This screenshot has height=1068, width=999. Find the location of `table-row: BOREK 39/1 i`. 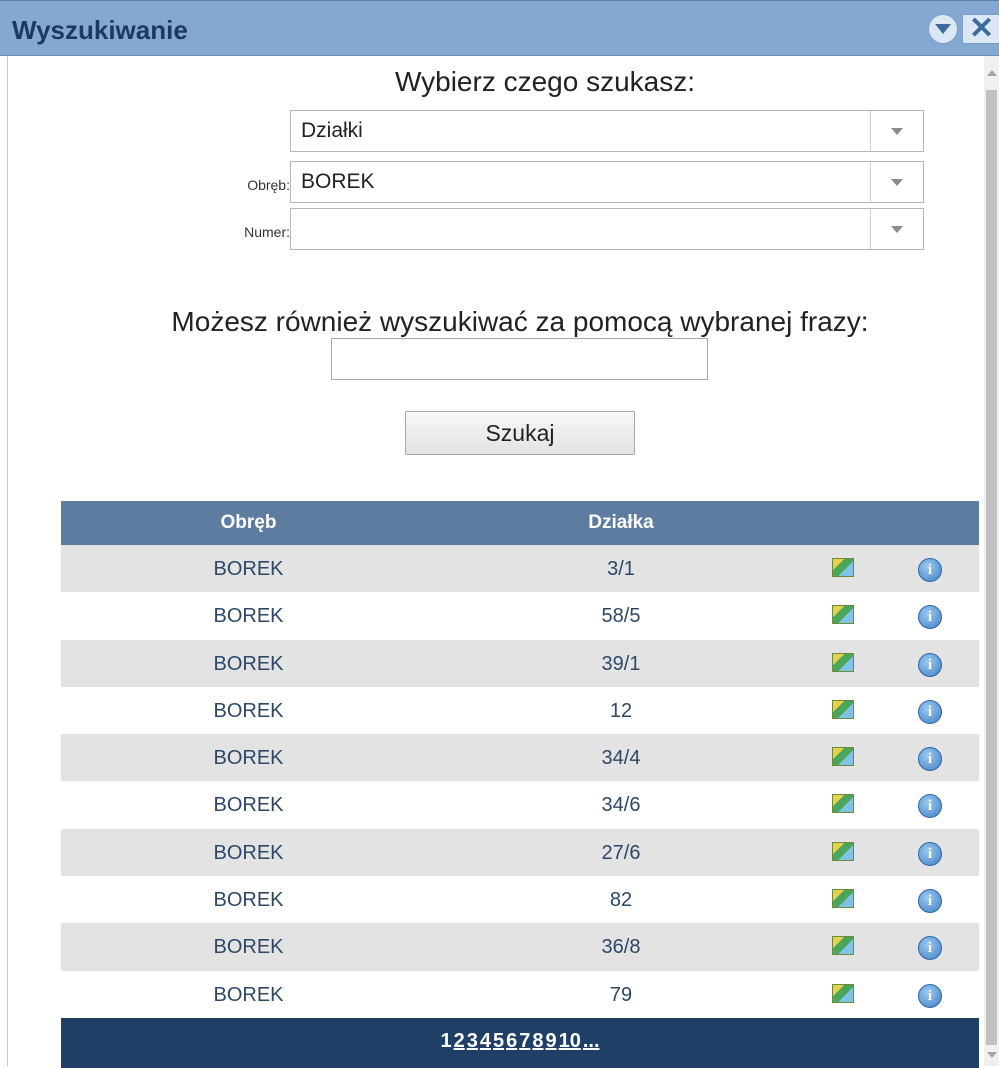

table-row: BOREK 39/1 i is located at coordinates (520, 663).